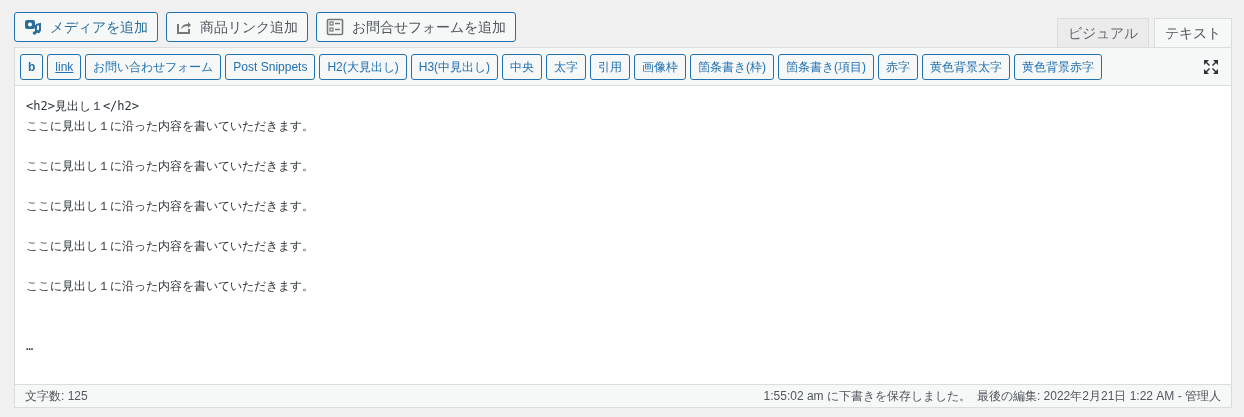 The height and width of the screenshot is (417, 1244). What do you see at coordinates (1098, 396) in the screenshot?
I see `last-edited-status: 最後の編集: 2022年2月21日 1:22 AM - 管理人` at bounding box center [1098, 396].